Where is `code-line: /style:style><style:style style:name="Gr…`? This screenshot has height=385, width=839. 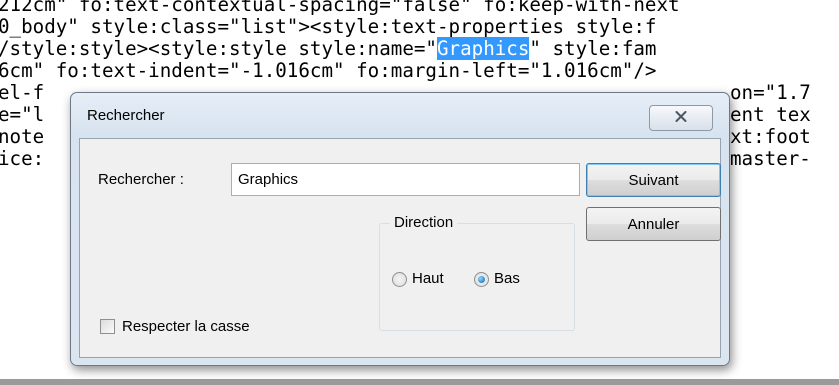
code-line: /style:style><style:style style:name="Gr… is located at coordinates (328, 48).